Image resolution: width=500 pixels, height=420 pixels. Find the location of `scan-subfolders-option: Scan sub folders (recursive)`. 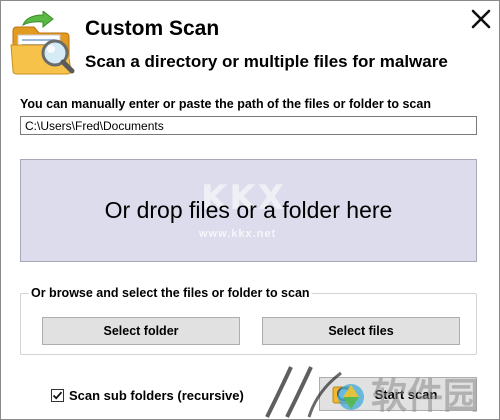

scan-subfolders-option: Scan sub folders (recursive) is located at coordinates (147, 395).